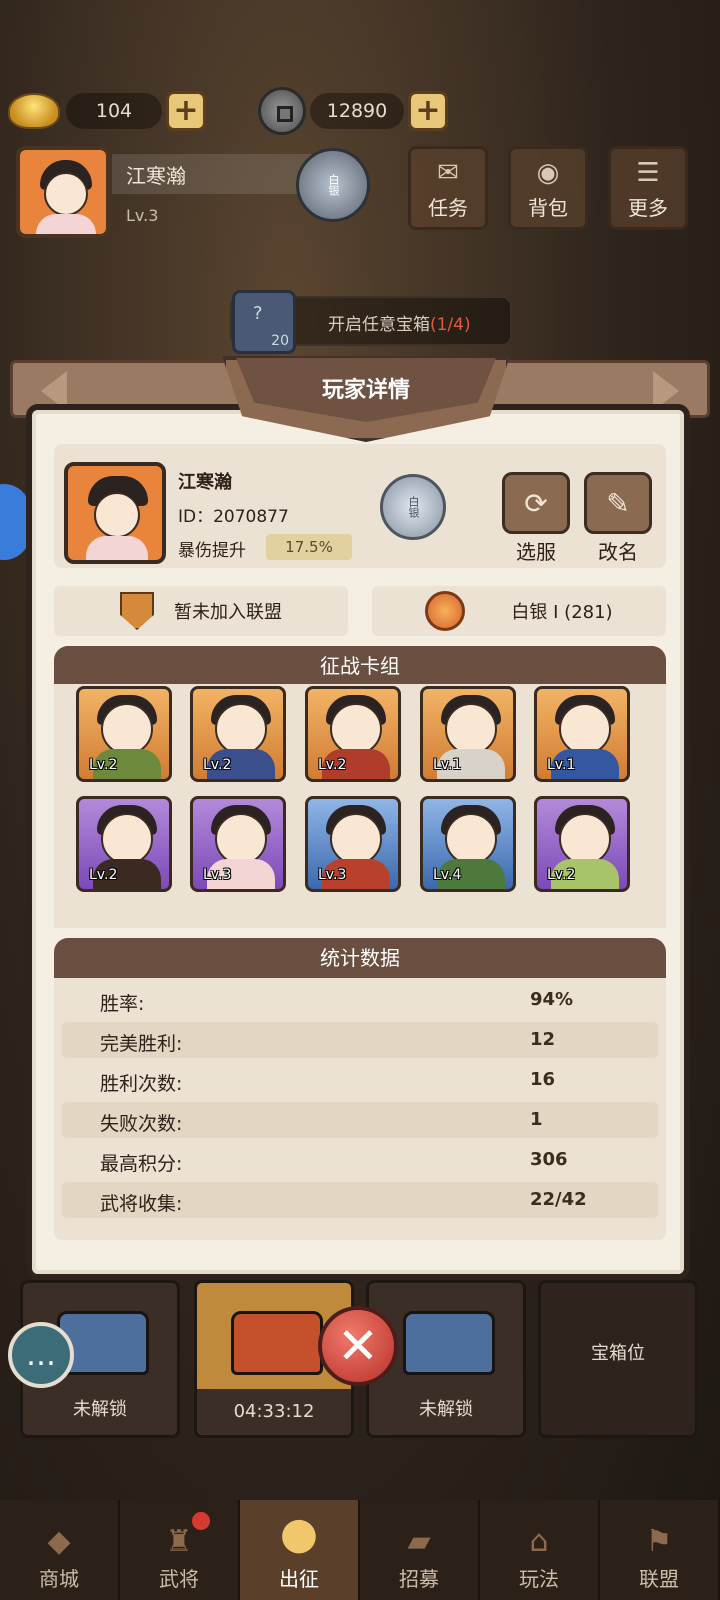 Image resolution: width=720 pixels, height=1600 pixels. What do you see at coordinates (142, 215) in the screenshot?
I see `player-level: Lv.3` at bounding box center [142, 215].